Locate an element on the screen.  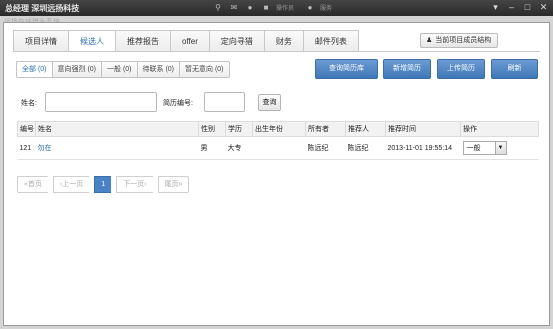
page-first: «首页 is located at coordinates (32, 184).